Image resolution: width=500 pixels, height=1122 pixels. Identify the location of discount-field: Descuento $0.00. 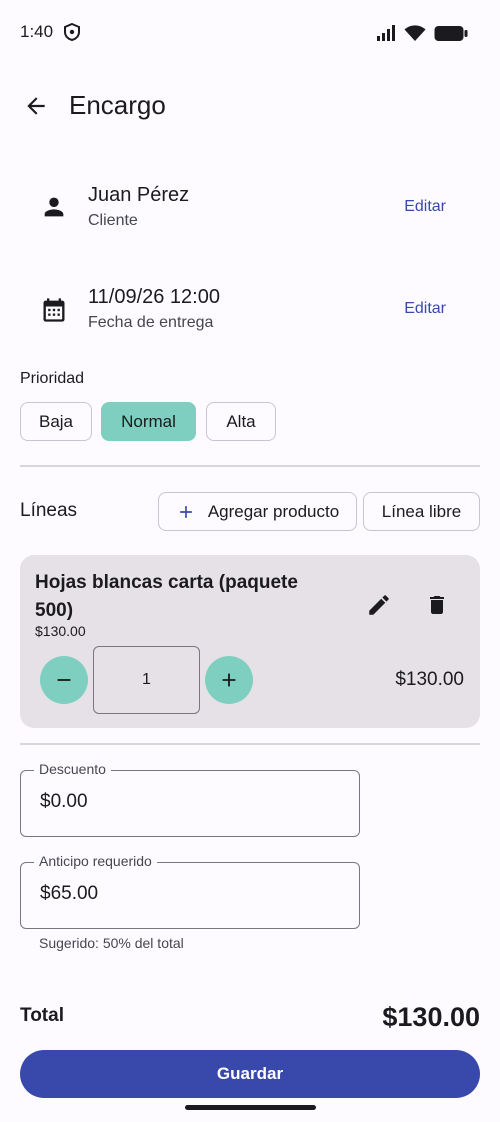
(190, 799).